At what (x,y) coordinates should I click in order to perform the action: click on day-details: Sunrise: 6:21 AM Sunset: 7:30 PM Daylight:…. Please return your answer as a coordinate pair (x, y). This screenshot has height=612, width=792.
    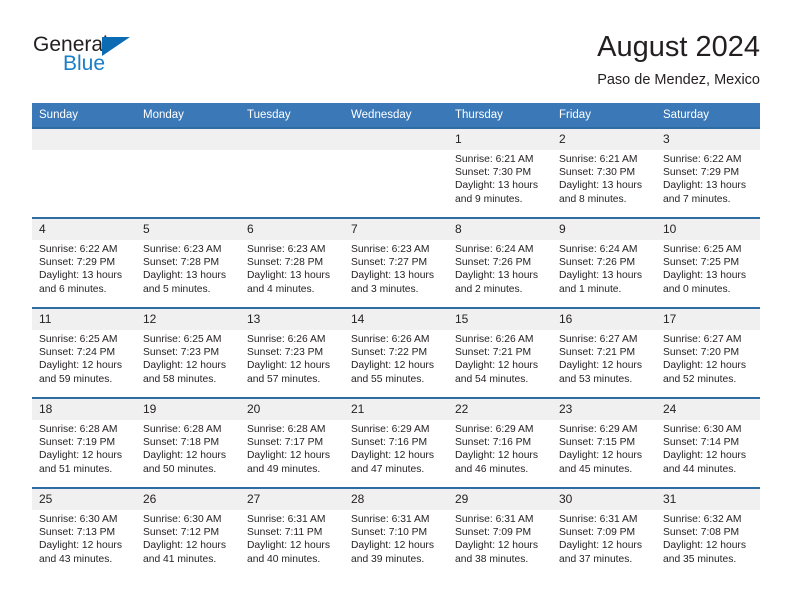
    Looking at the image, I should click on (500, 178).